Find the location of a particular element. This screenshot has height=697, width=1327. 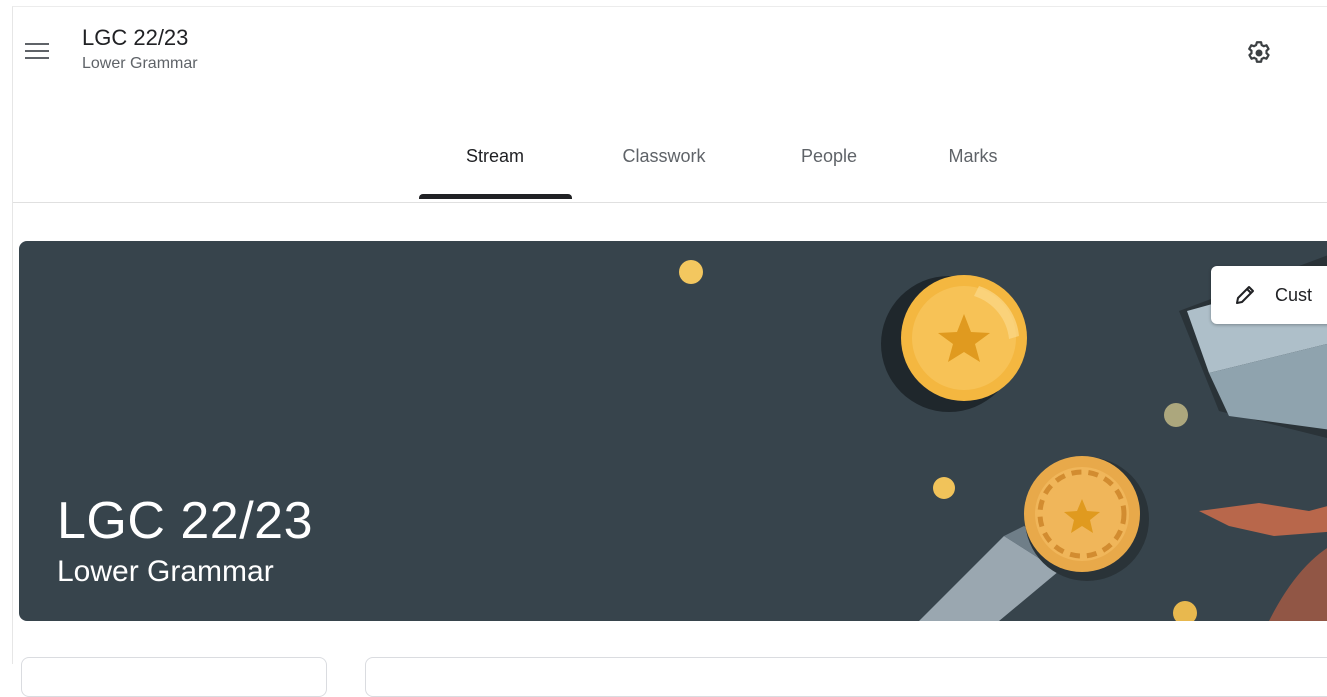

hamburger-menu-icon is located at coordinates (37, 44).